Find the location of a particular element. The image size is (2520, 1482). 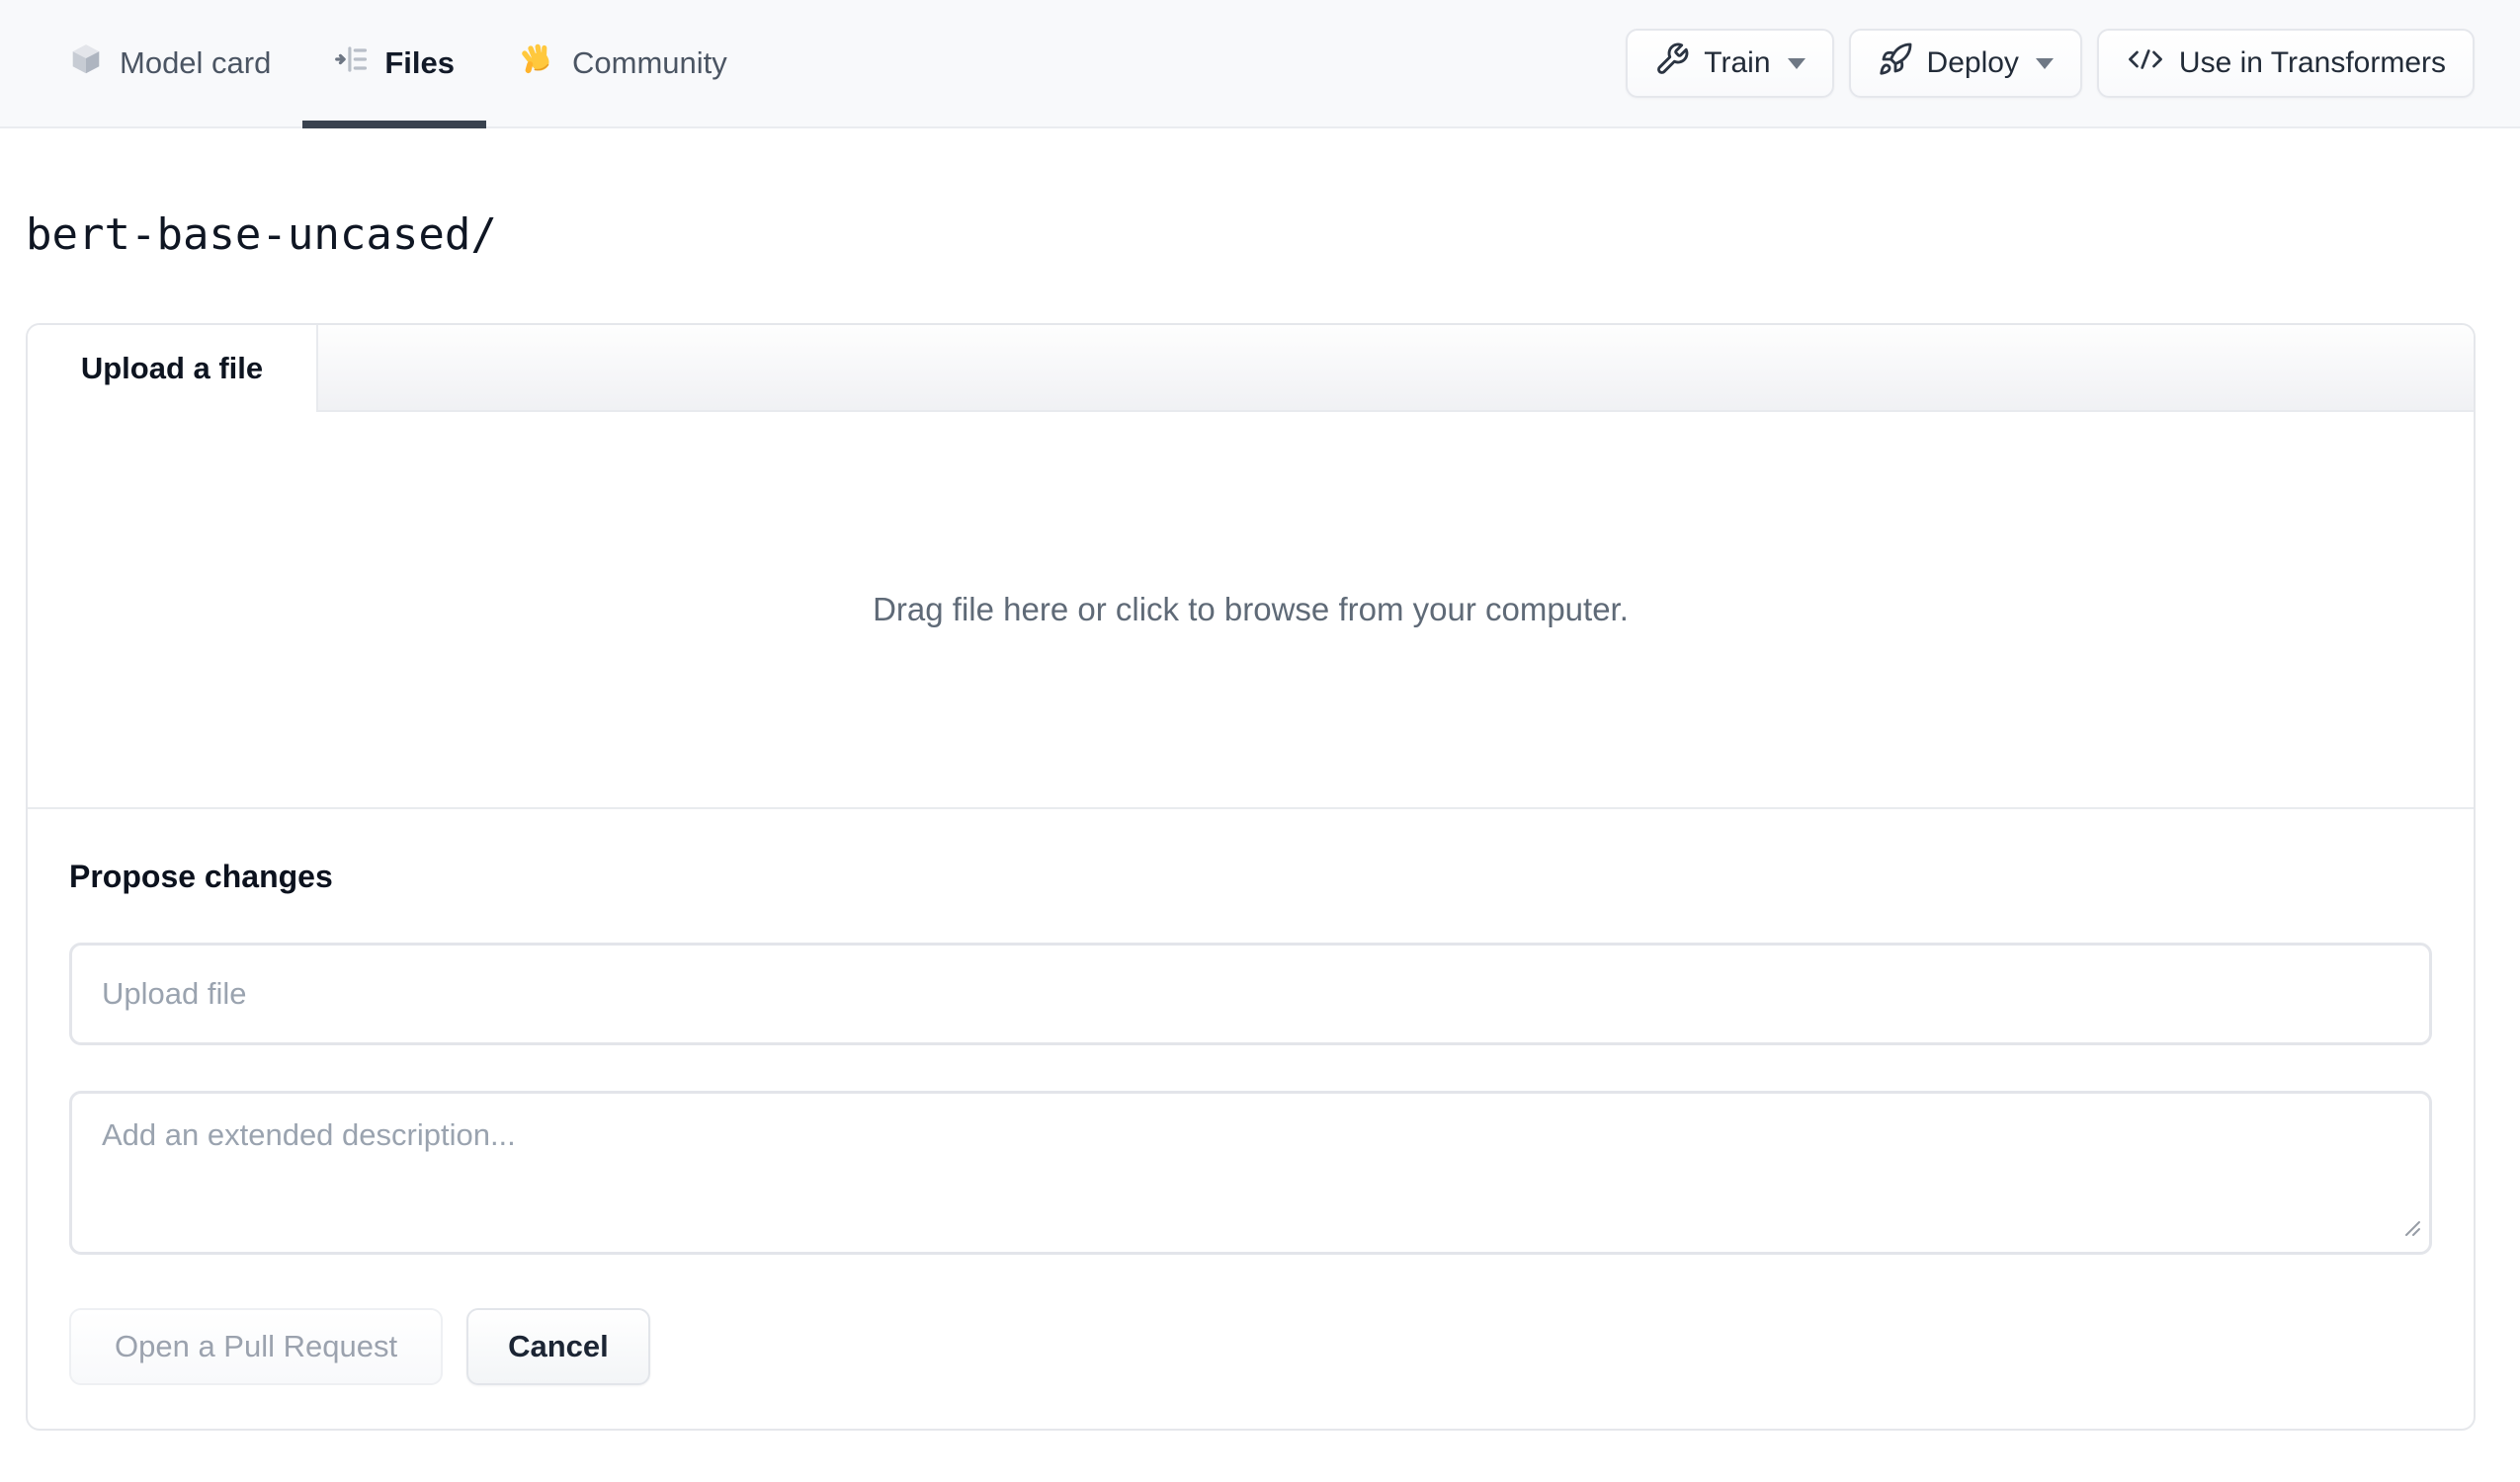

waving-hand-icon is located at coordinates (537, 63).